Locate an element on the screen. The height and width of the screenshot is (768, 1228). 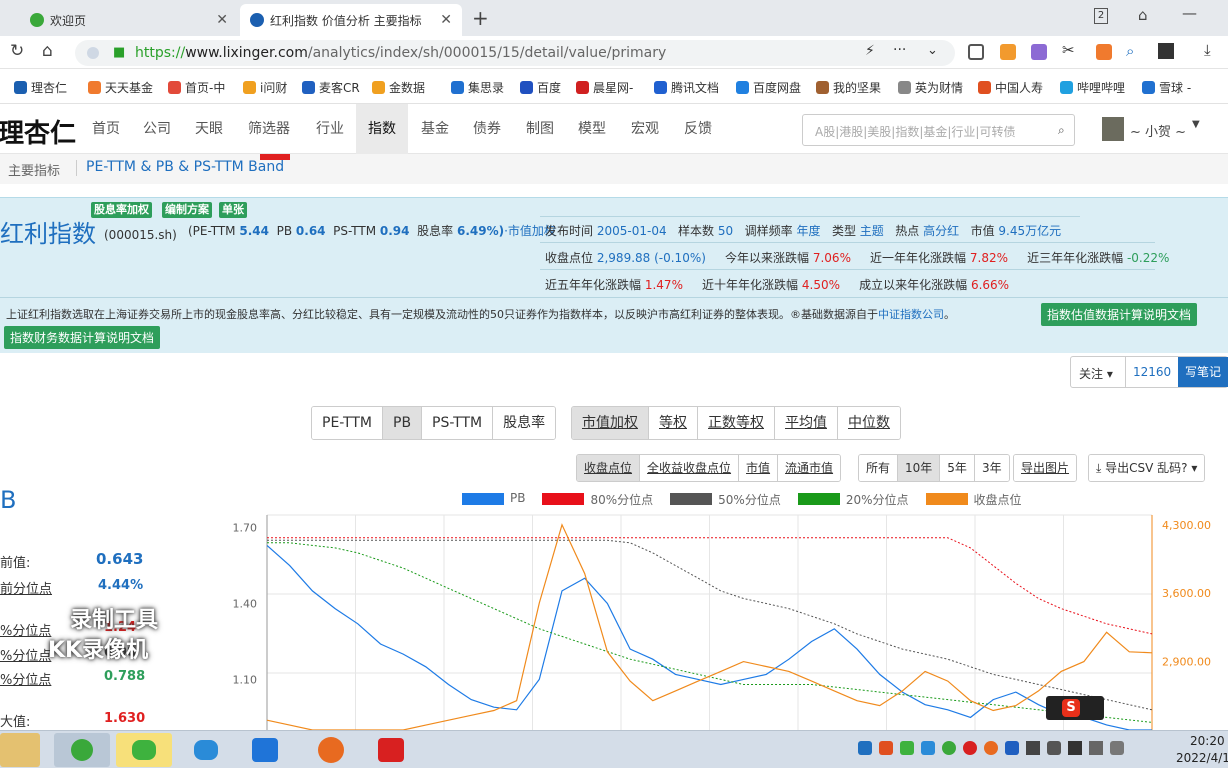
clock-date: 2022/4/1 is located at coordinates (1202, 758).